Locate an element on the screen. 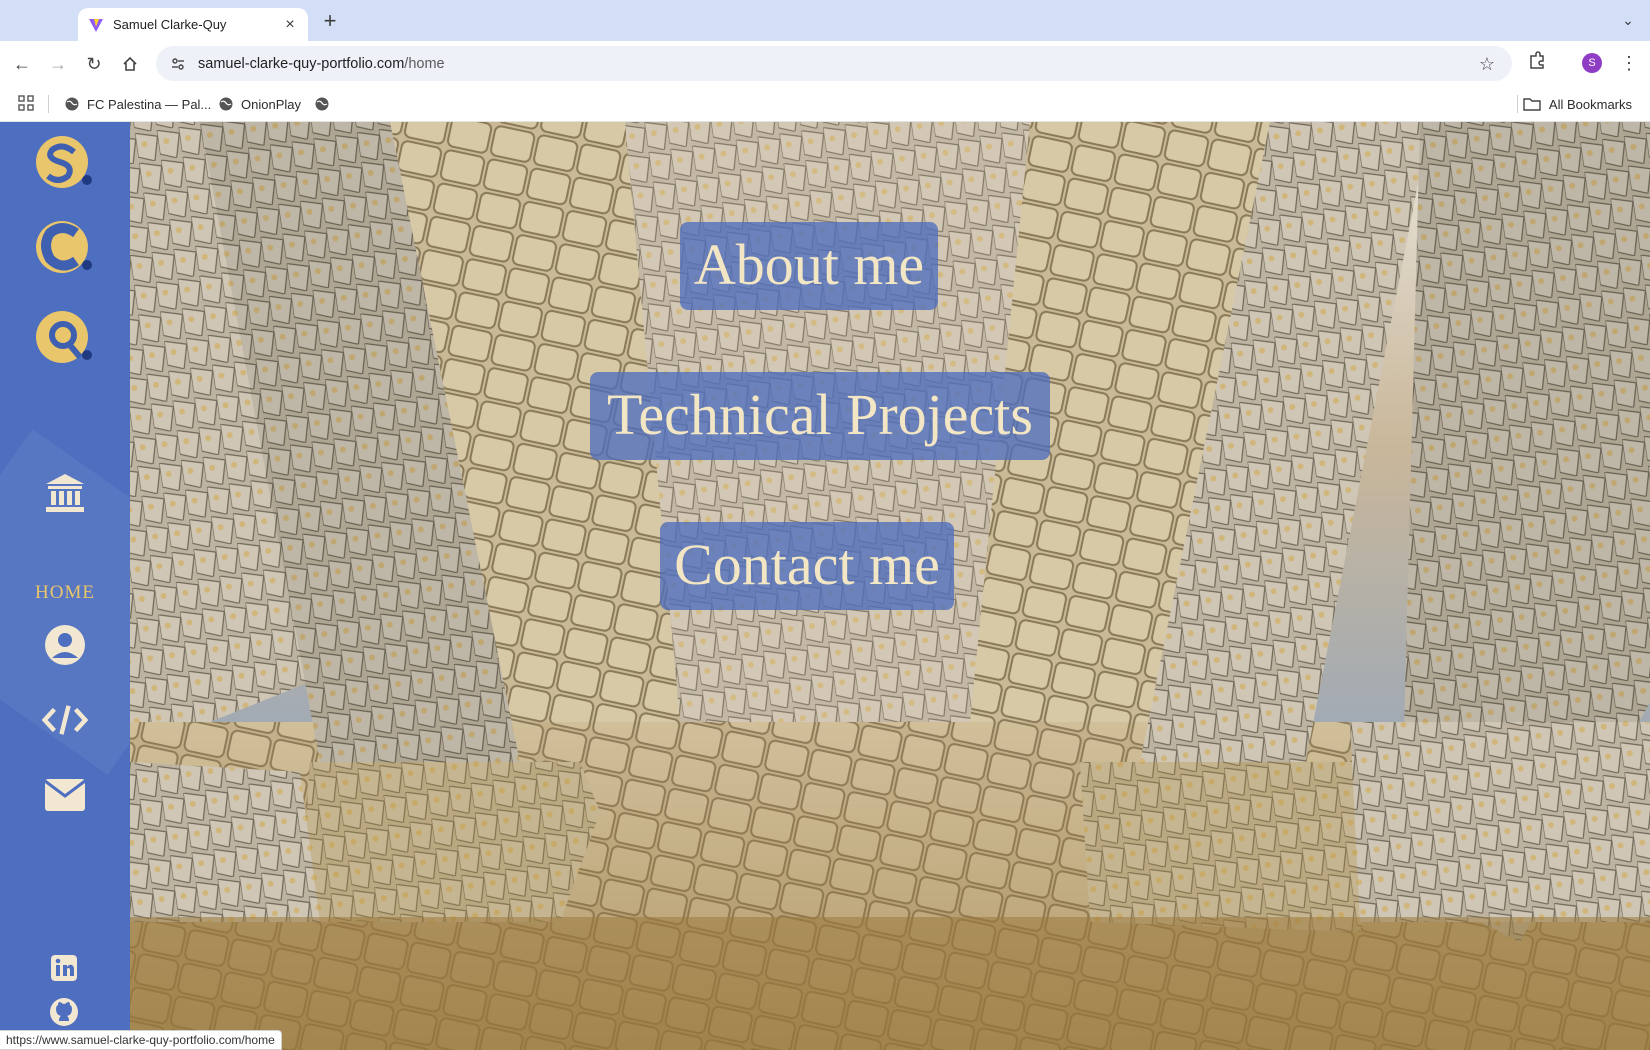 The height and width of the screenshot is (1050, 1650). museum-icon is located at coordinates (65, 493).